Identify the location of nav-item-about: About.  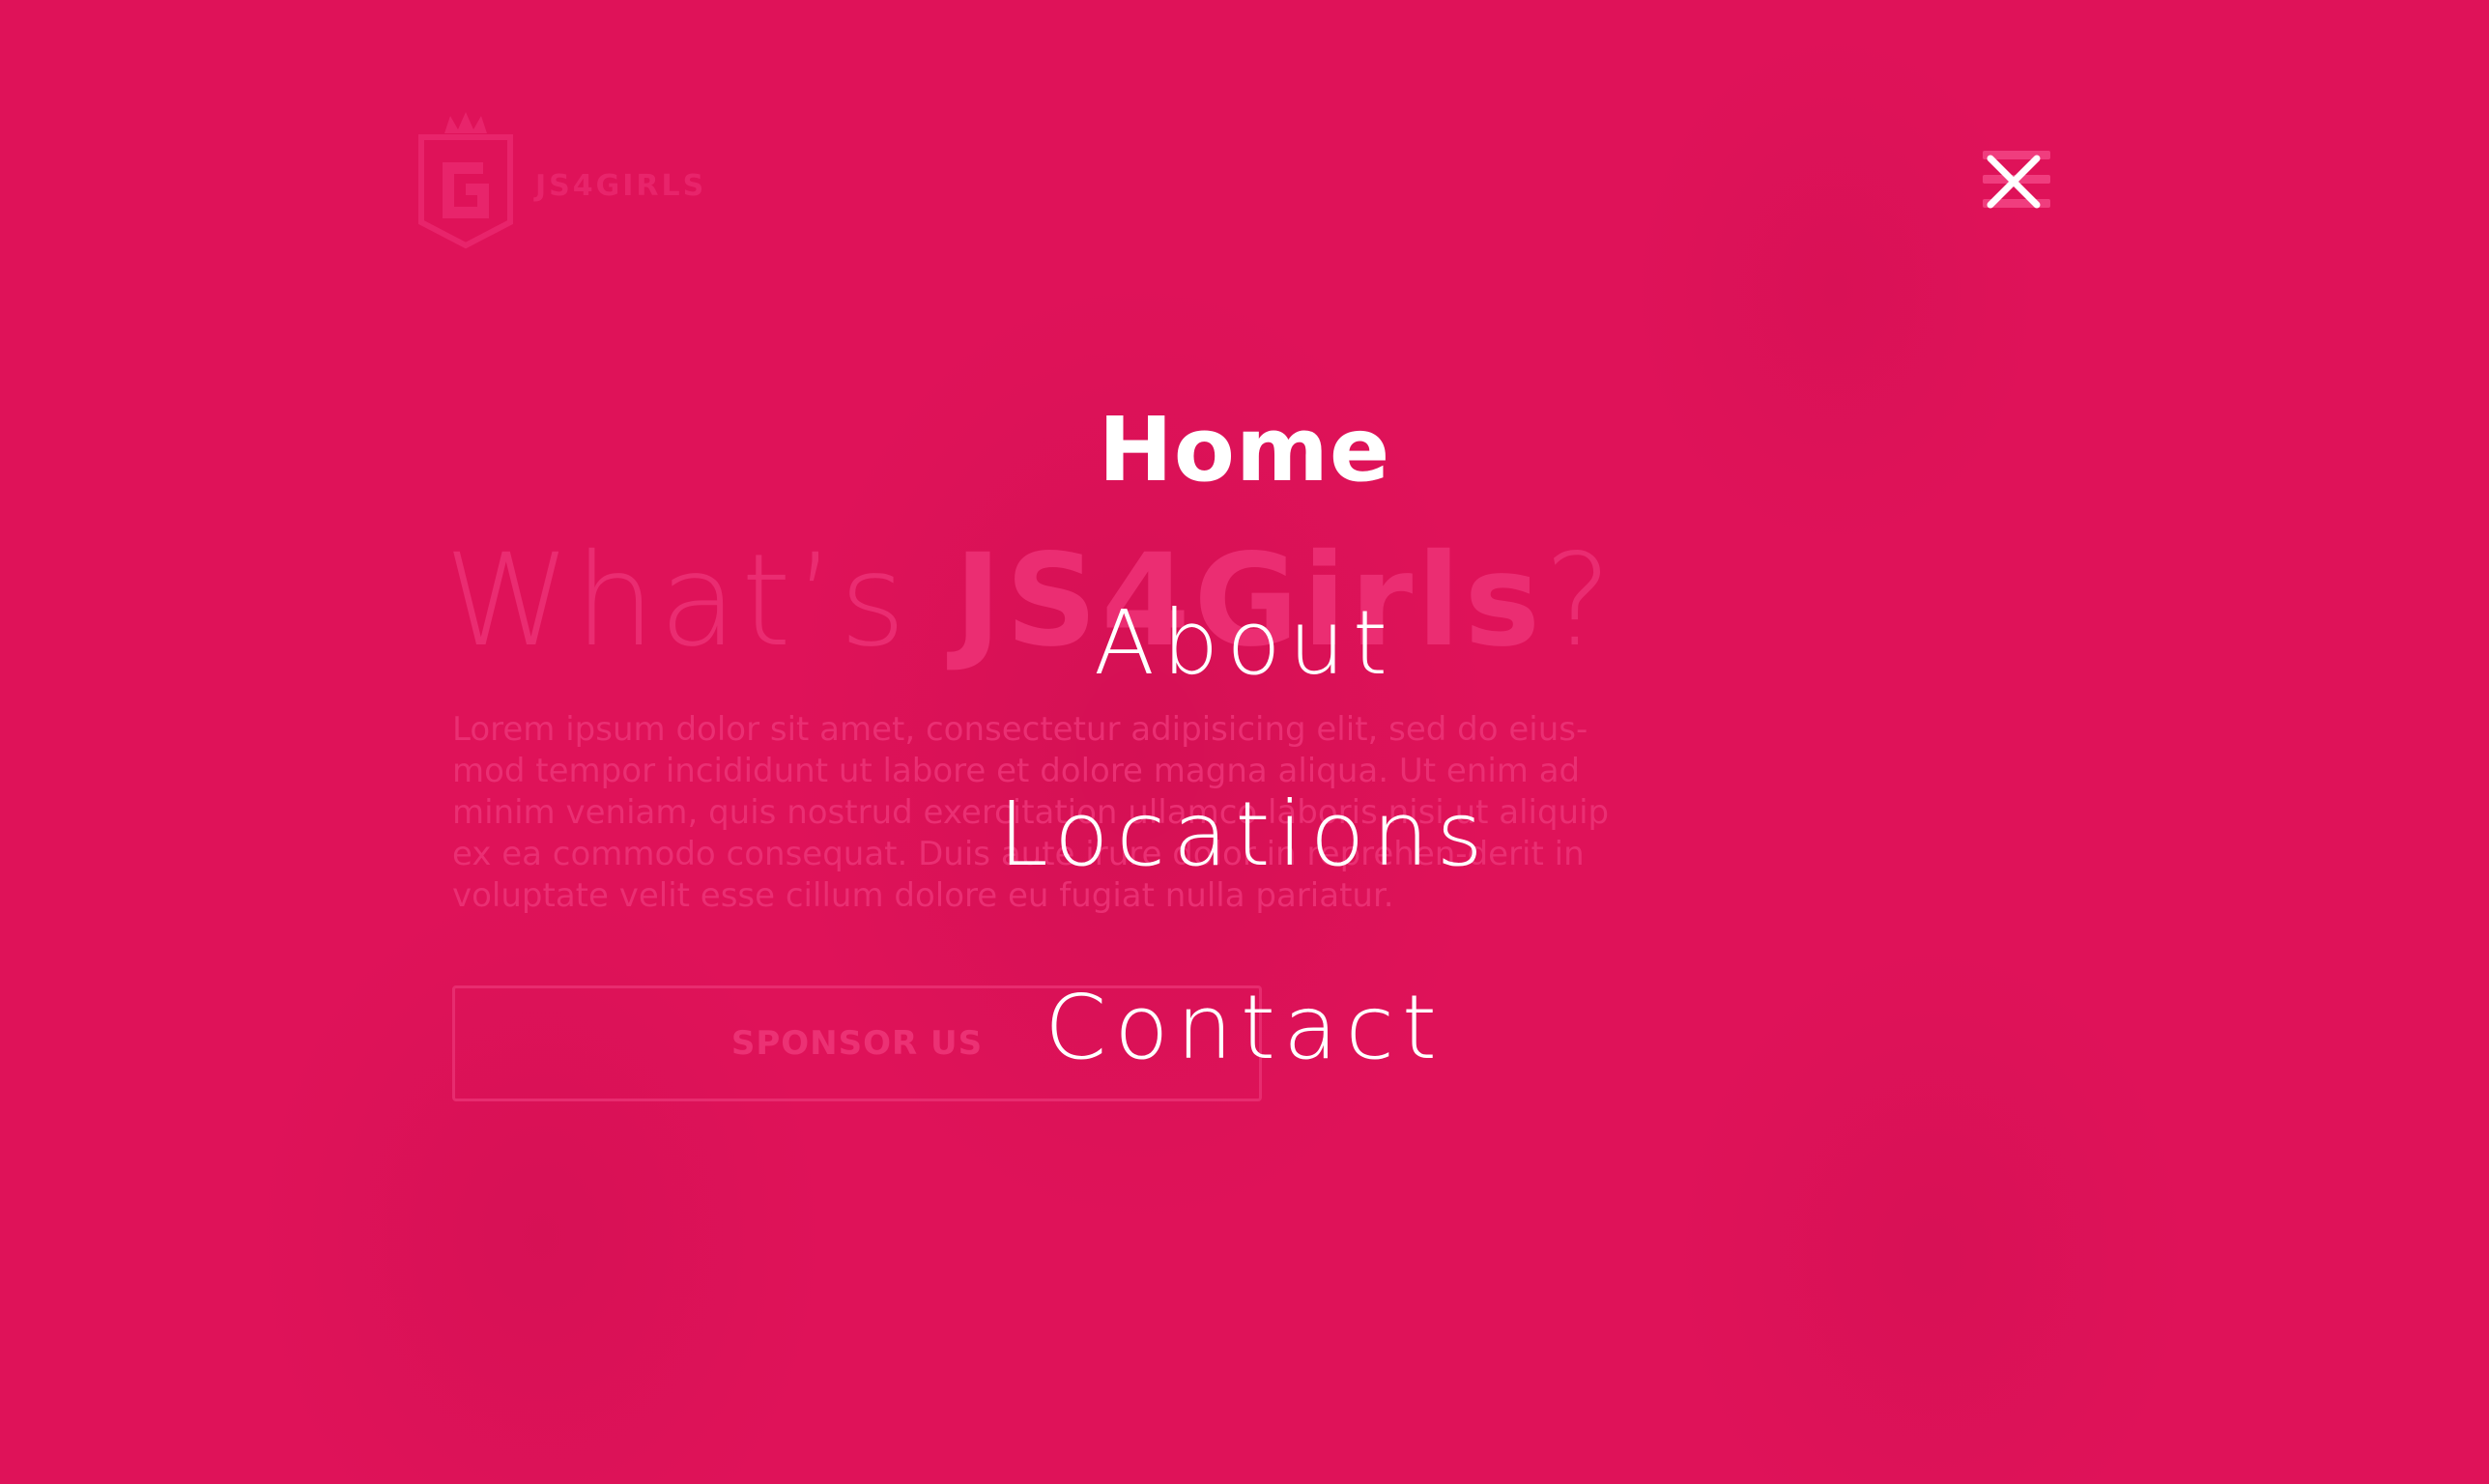
(1244, 644).